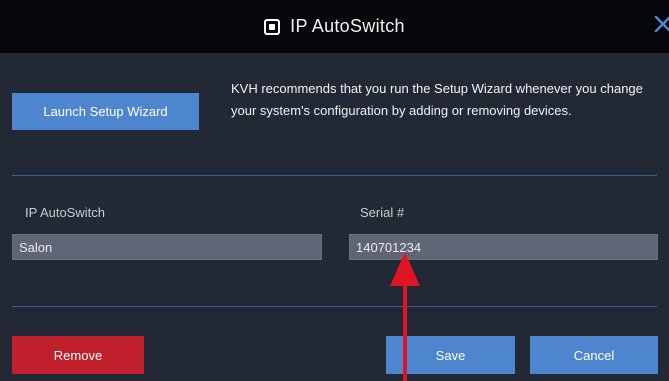  Describe the element at coordinates (65, 212) in the screenshot. I see `ip-autoswitch-label: IP AutoSwitch` at that location.